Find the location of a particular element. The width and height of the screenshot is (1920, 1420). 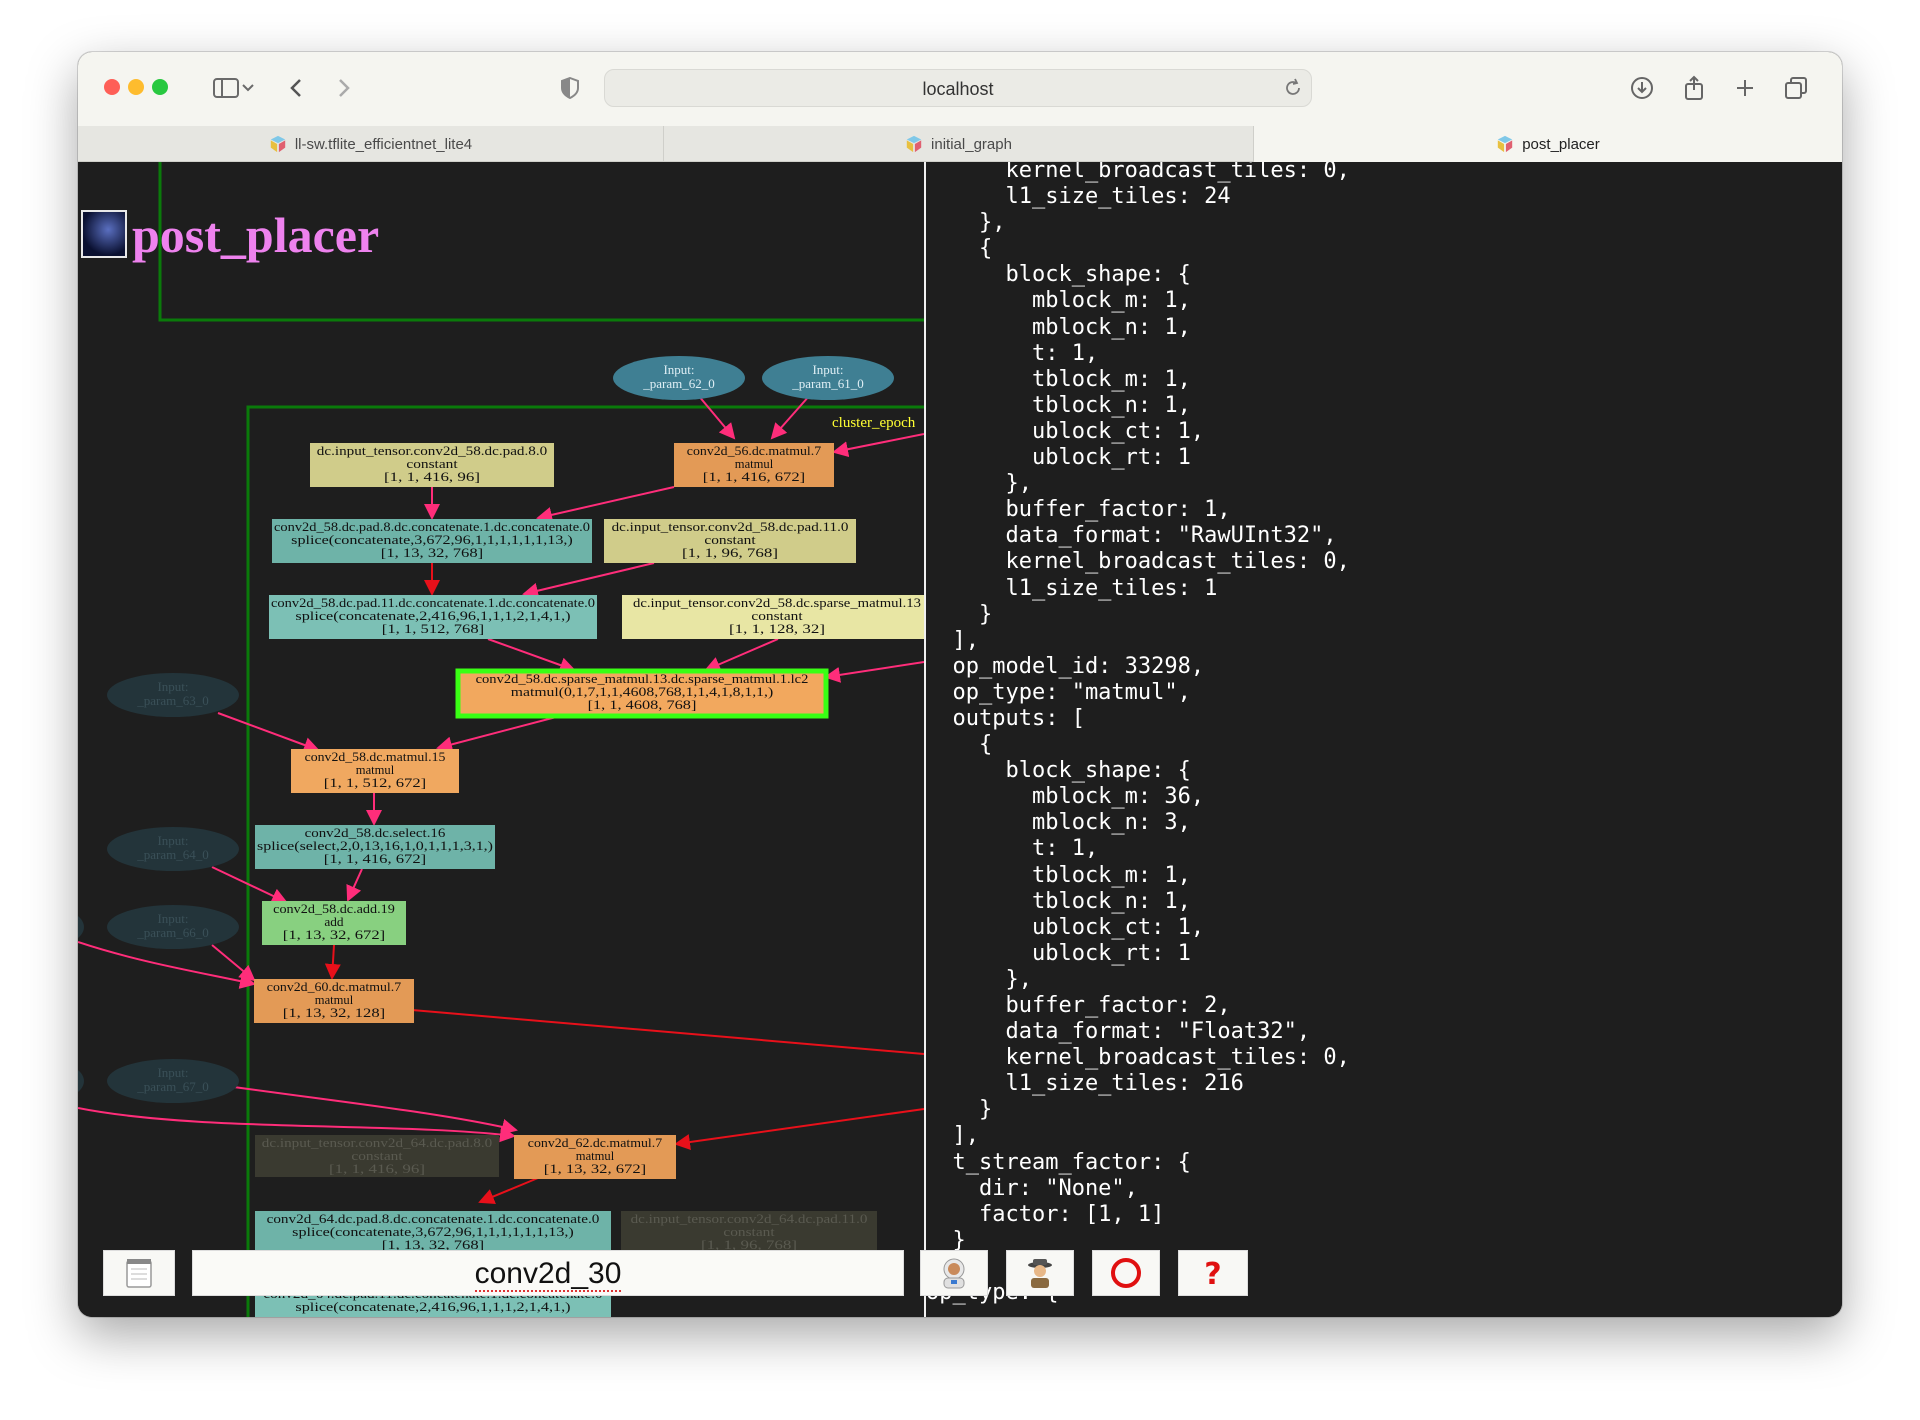

minimize-window-button is located at coordinates (136, 87).